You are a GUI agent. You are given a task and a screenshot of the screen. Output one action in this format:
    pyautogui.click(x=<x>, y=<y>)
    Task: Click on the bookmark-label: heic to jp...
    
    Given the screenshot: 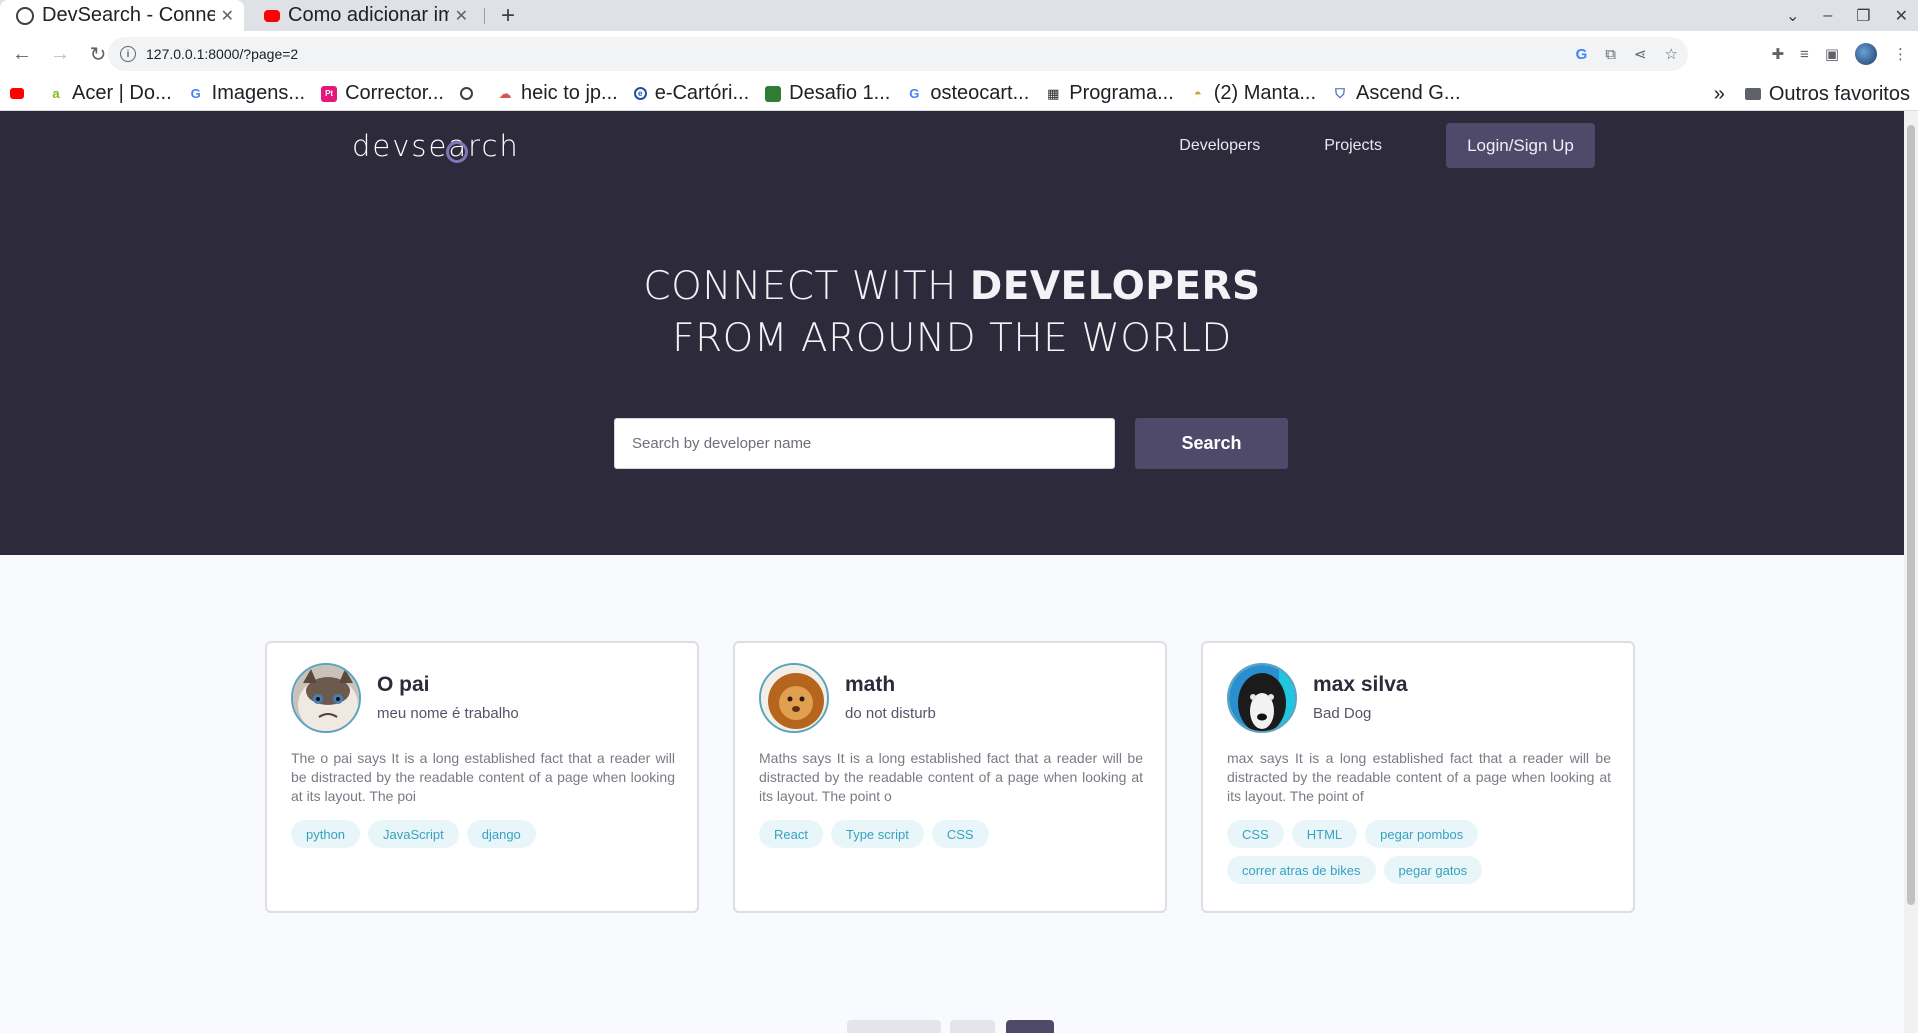 What is the action you would take?
    pyautogui.click(x=569, y=93)
    